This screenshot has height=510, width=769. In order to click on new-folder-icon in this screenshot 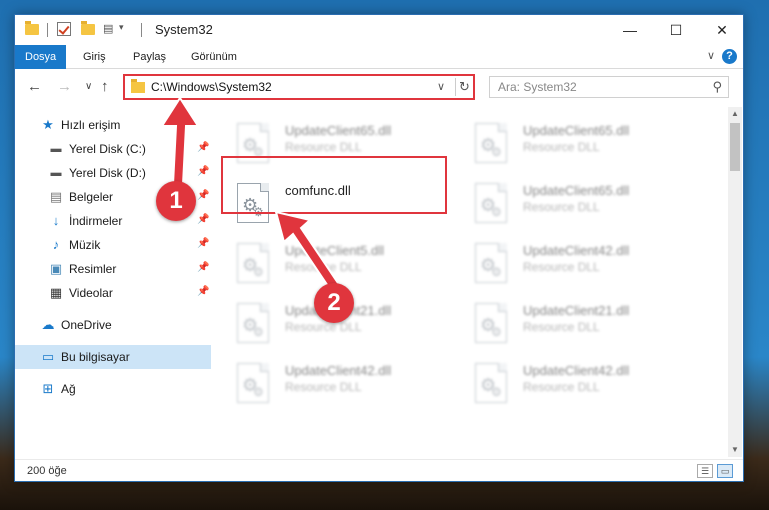, I will do `click(88, 28)`.